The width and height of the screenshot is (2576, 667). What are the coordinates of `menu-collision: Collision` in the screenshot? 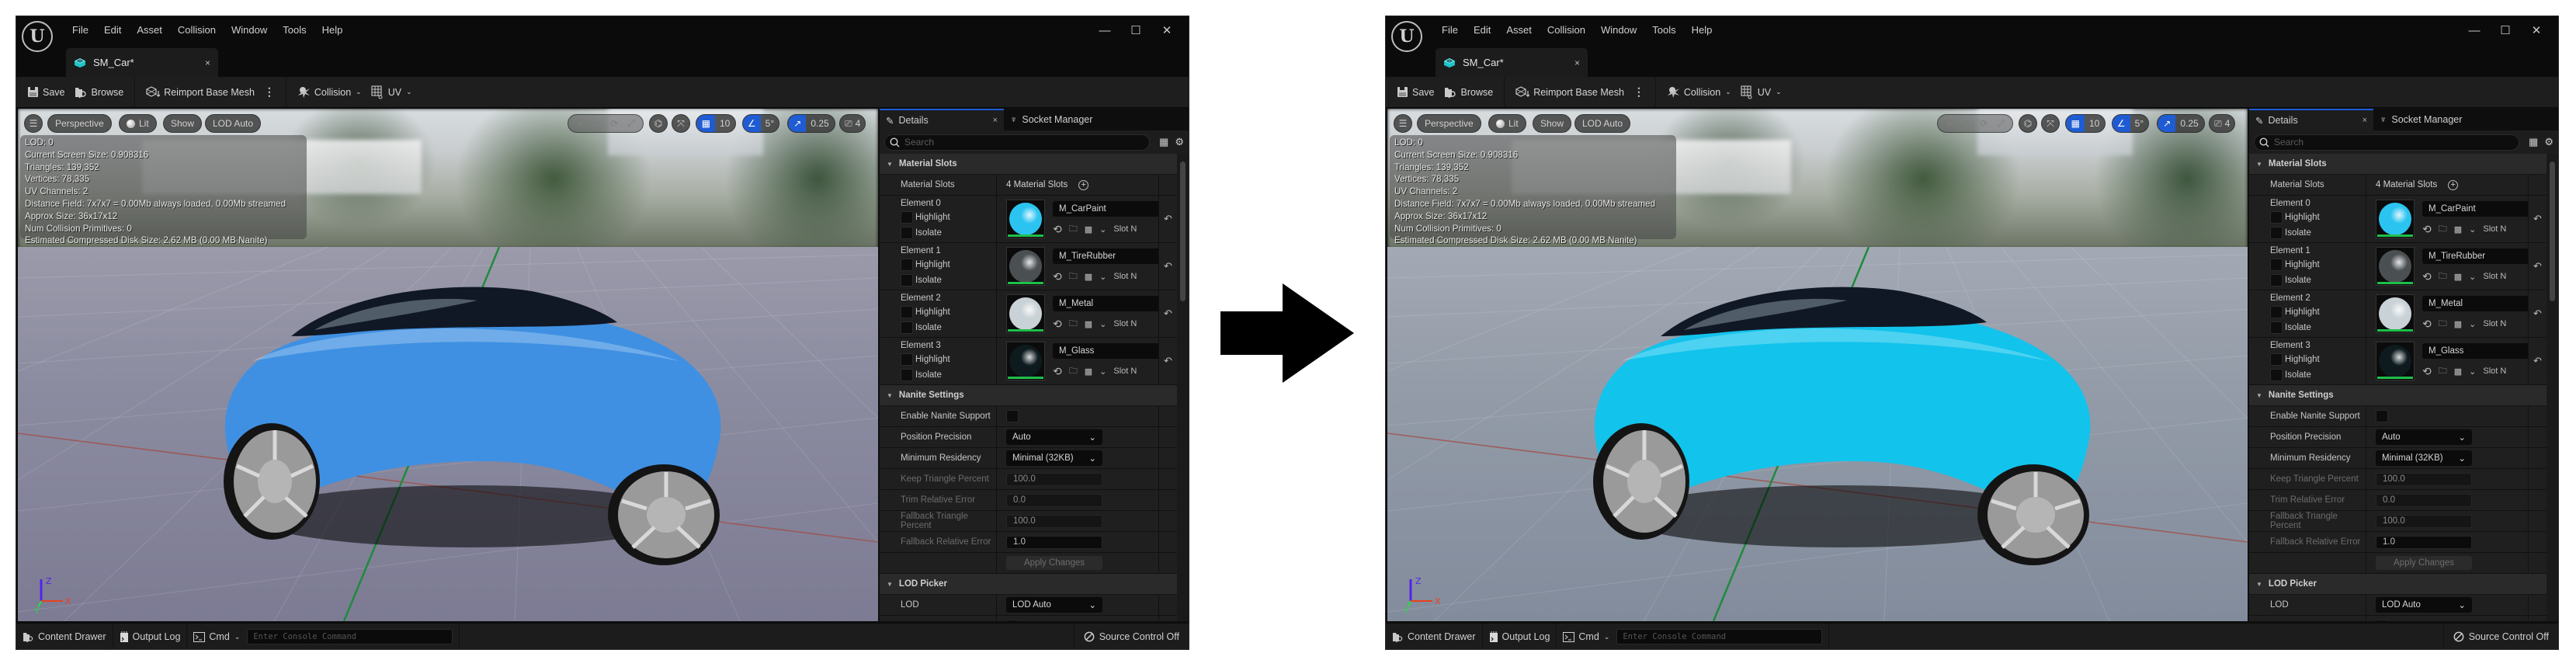 It's located at (197, 30).